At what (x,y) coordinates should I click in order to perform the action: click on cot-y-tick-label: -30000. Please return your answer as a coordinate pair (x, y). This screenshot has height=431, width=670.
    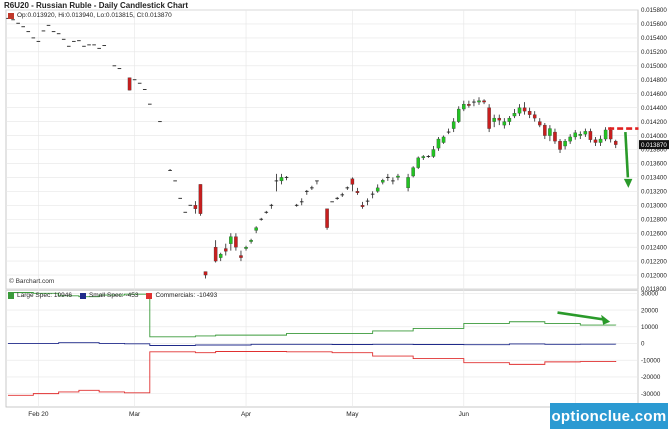
    Looking at the image, I should click on (651, 394).